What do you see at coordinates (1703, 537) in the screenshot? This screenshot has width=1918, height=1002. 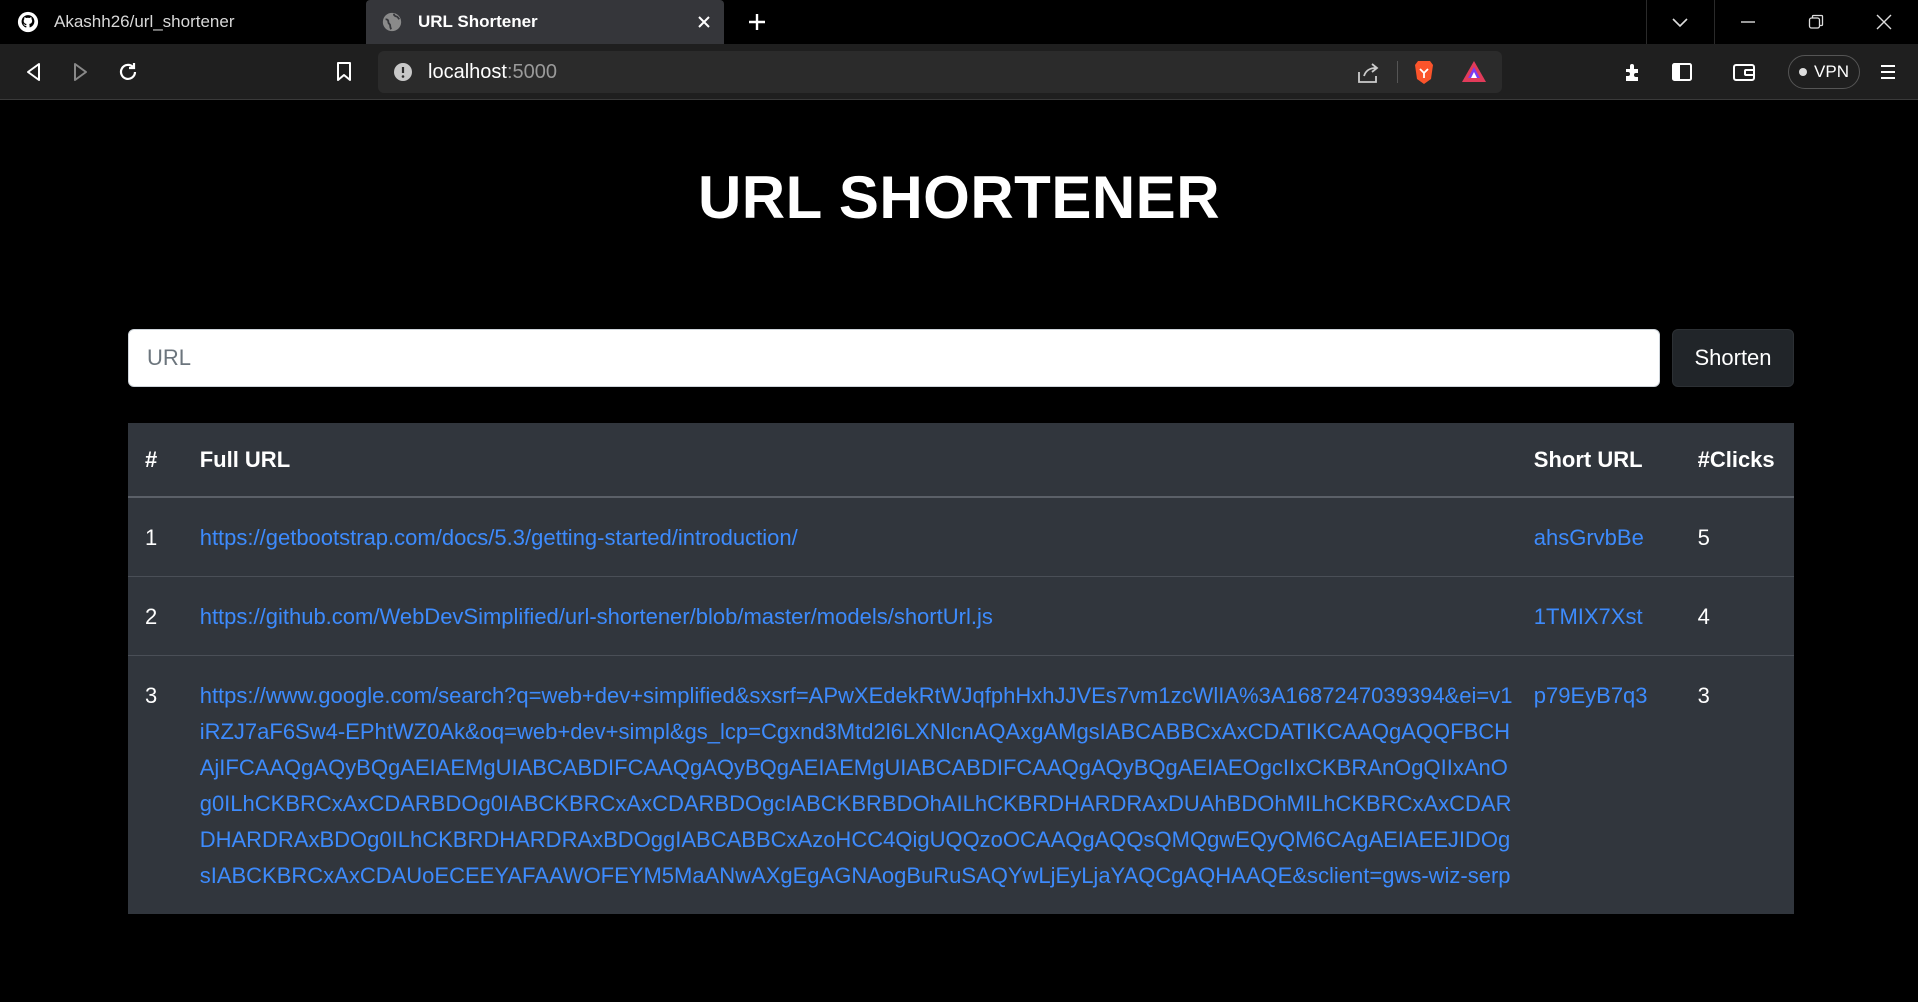 I see `clicks-count: 5` at bounding box center [1703, 537].